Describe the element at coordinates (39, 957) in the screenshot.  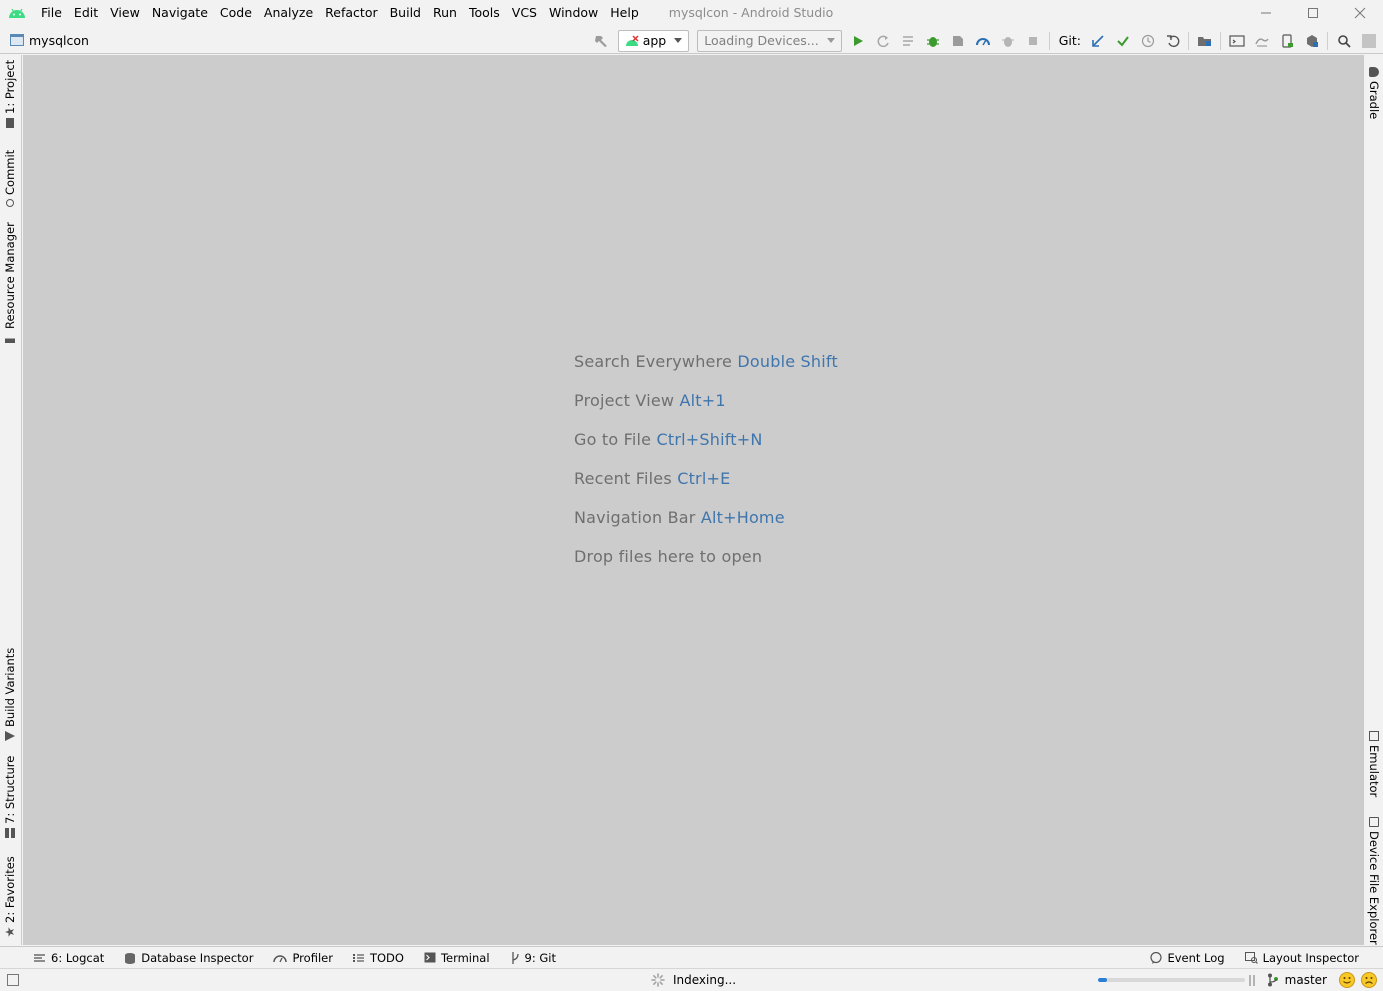
I see `logcat-icon` at that location.